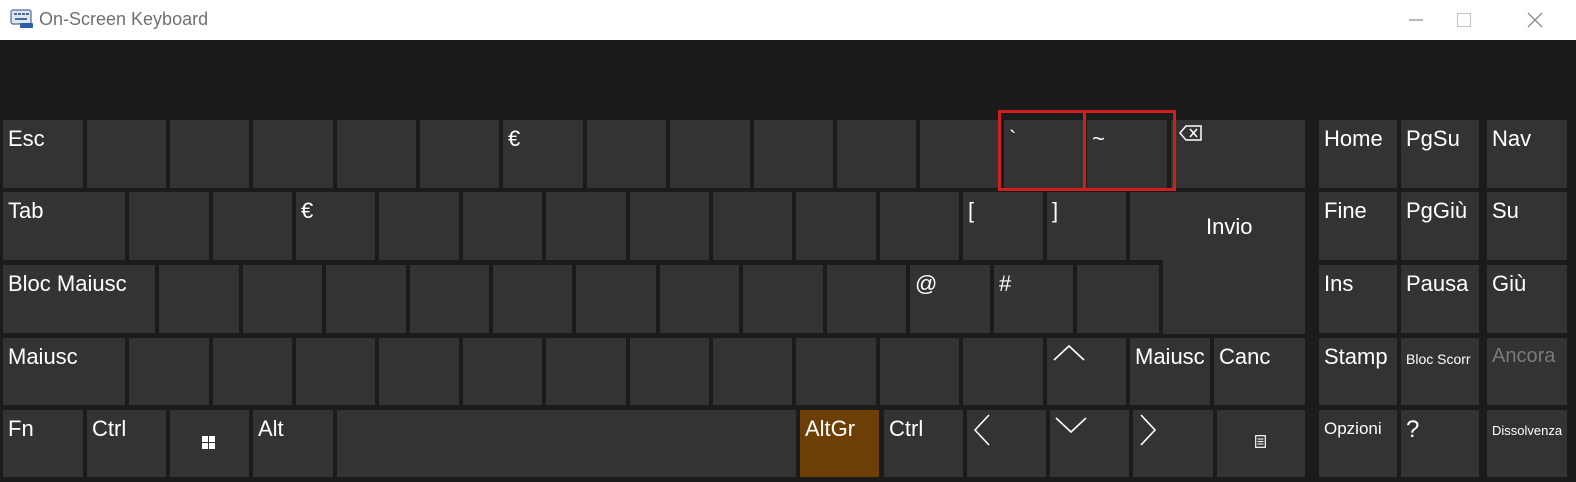  What do you see at coordinates (1006, 443) in the screenshot?
I see `key-arrow-left` at bounding box center [1006, 443].